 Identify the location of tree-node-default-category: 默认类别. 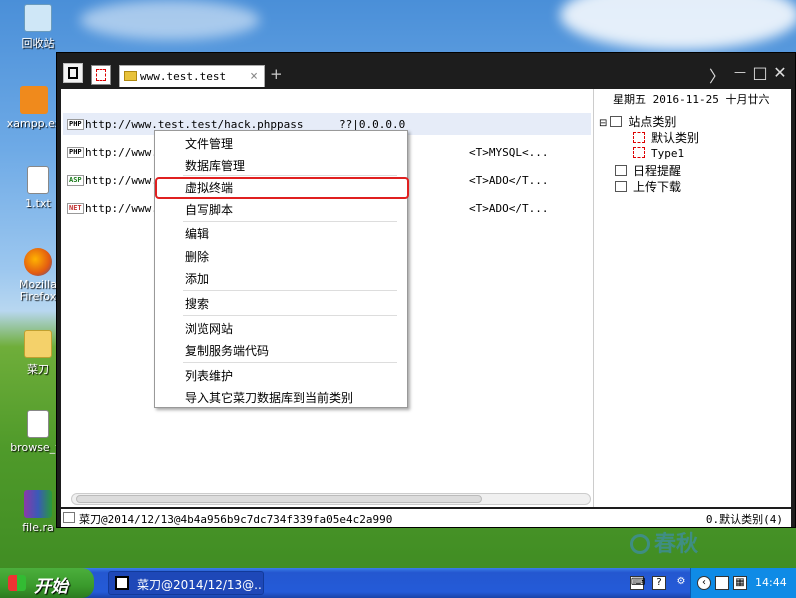
(666, 137).